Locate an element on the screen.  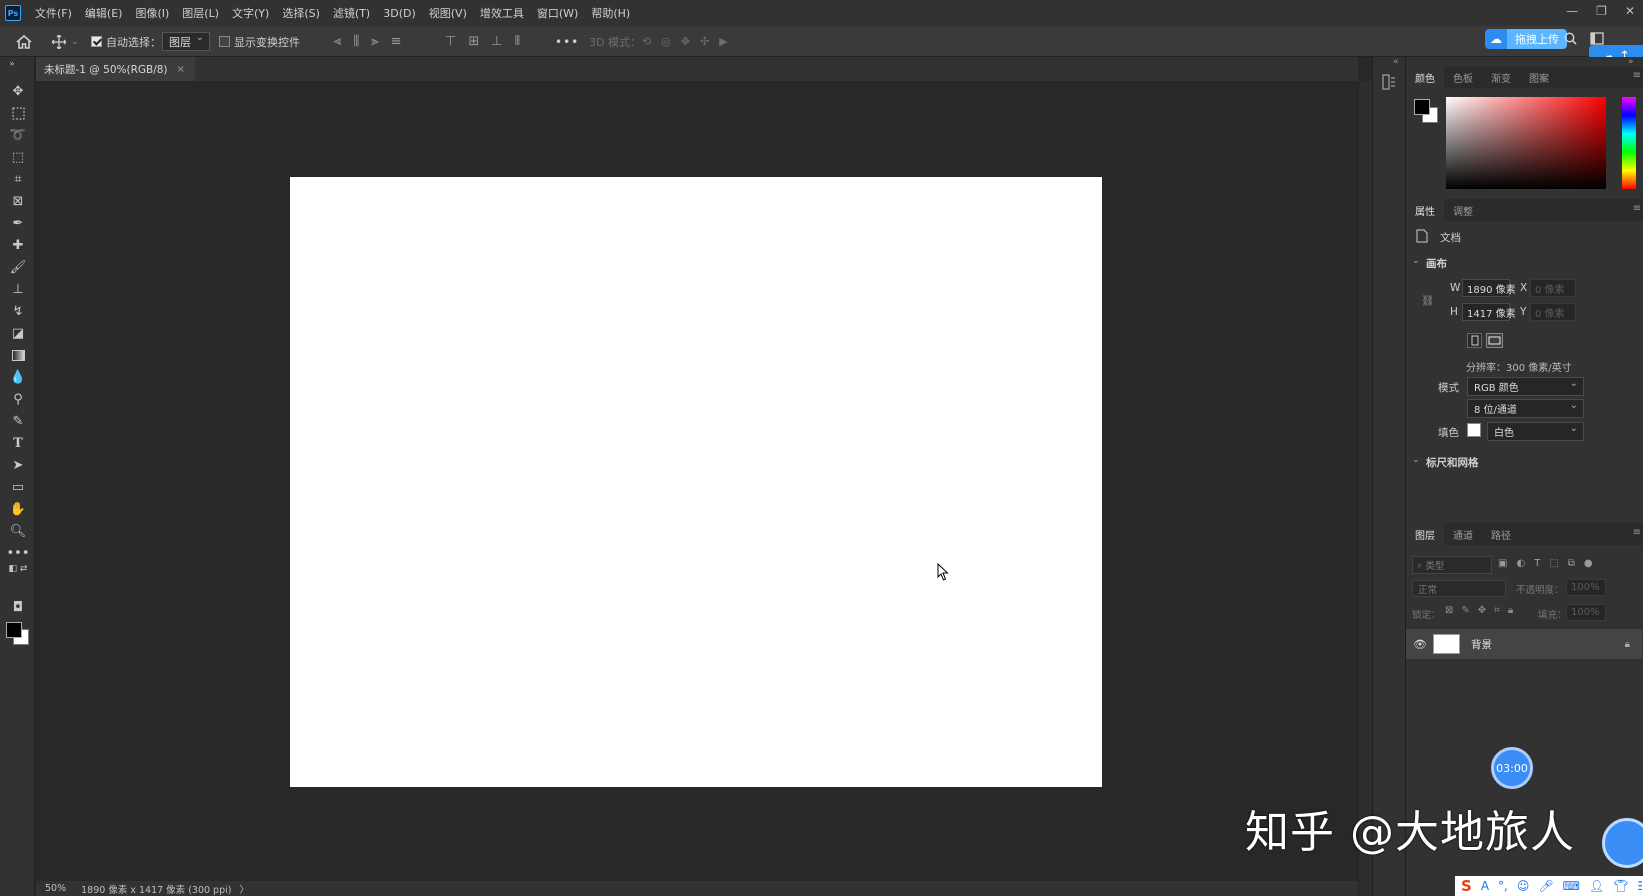
menu-image: 图像(I) is located at coordinates (152, 13).